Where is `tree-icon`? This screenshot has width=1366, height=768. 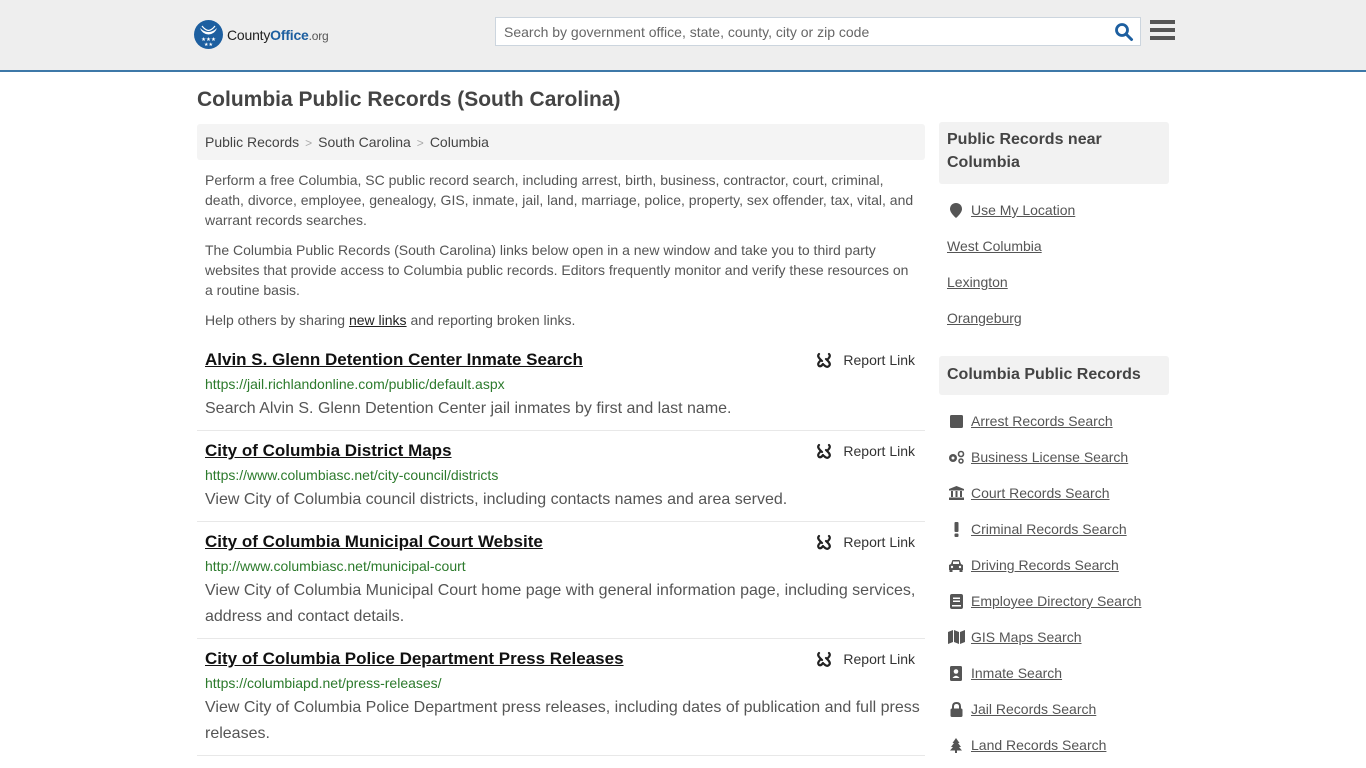
tree-icon is located at coordinates (956, 745).